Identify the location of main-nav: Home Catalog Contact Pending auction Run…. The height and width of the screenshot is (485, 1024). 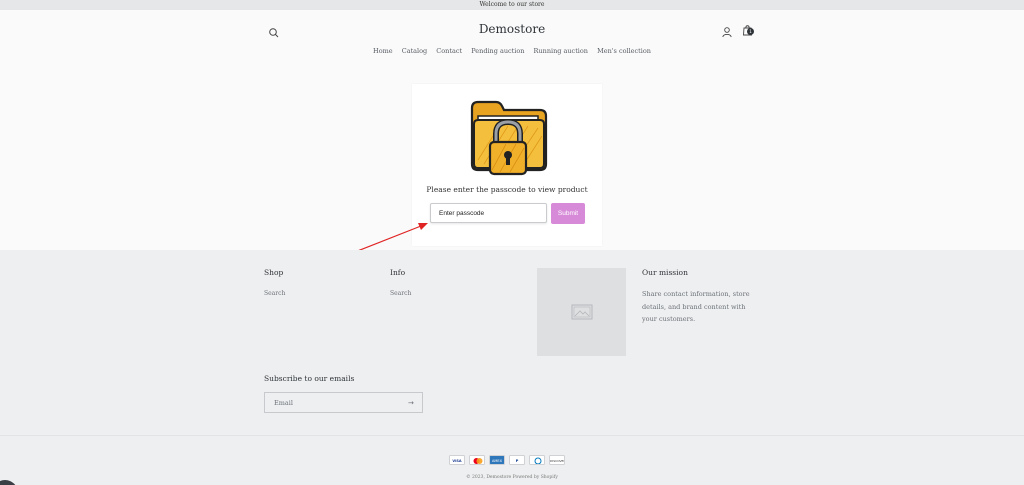
(512, 51).